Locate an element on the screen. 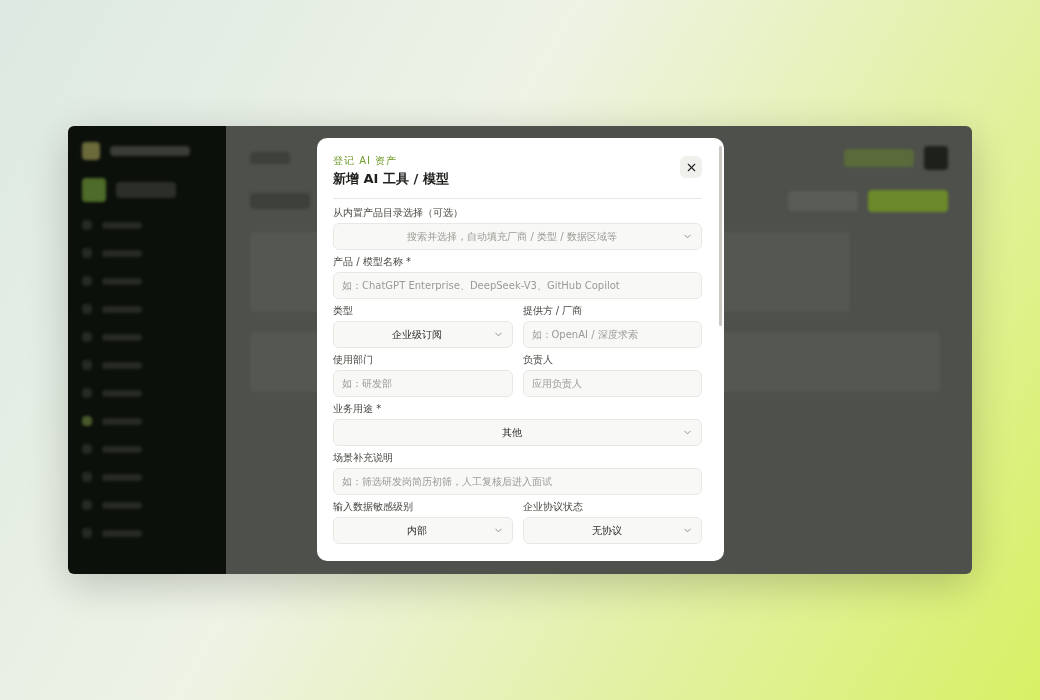 The height and width of the screenshot is (700, 1040). close-button is located at coordinates (691, 167).